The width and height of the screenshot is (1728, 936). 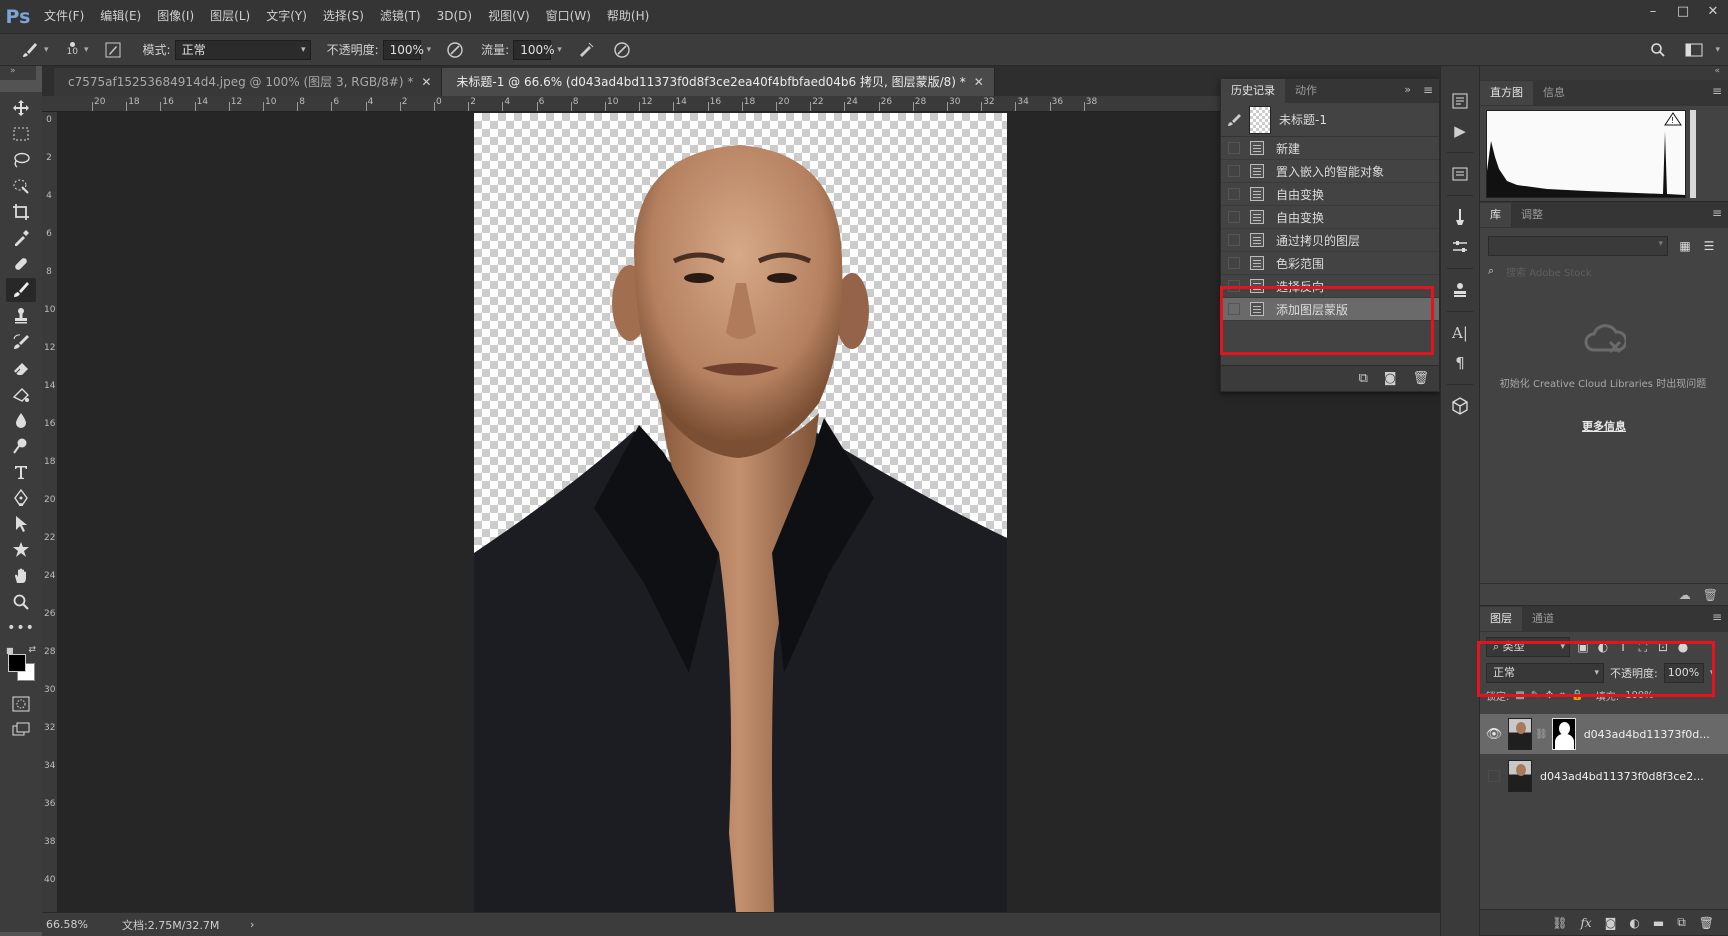 I want to click on tab-adjustments: 调整, so click(x=1532, y=215).